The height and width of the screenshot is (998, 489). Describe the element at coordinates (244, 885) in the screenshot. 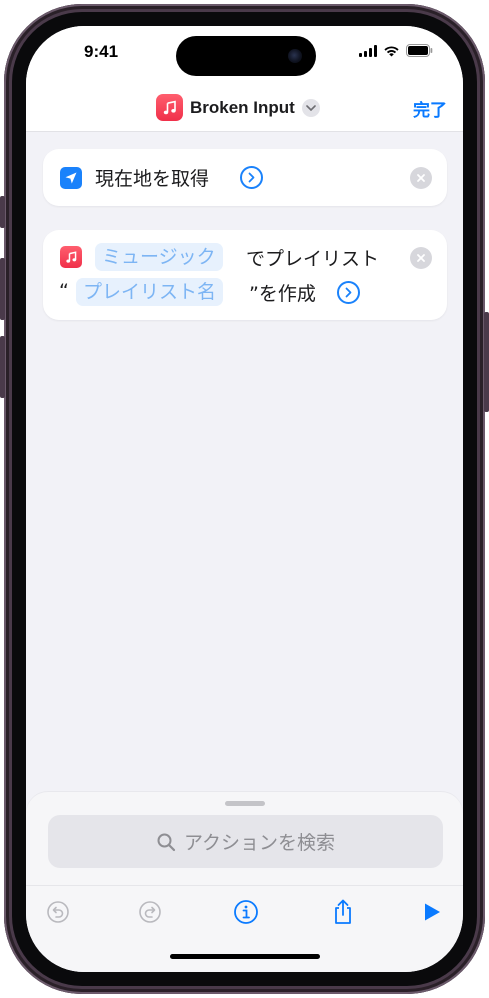

I see `toolbar-divider` at that location.